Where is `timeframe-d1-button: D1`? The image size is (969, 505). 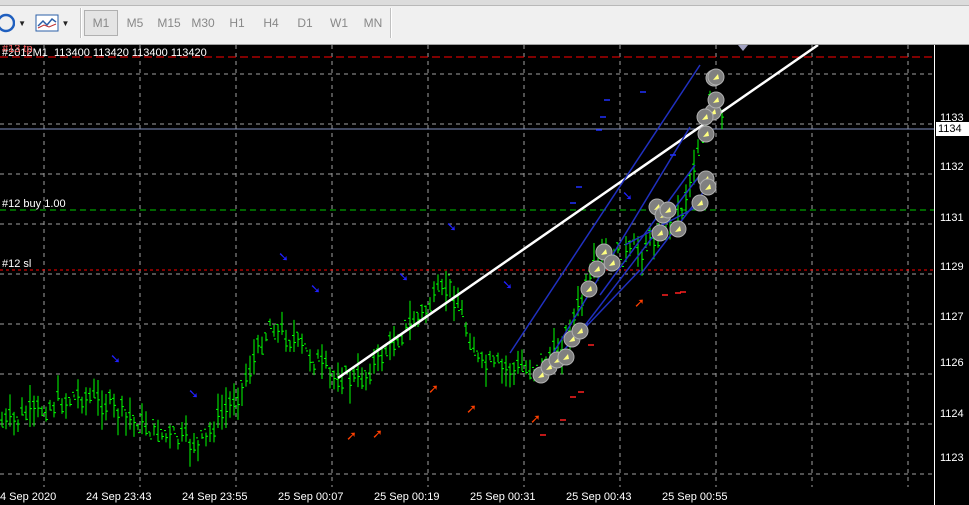
timeframe-d1-button: D1 is located at coordinates (305, 23).